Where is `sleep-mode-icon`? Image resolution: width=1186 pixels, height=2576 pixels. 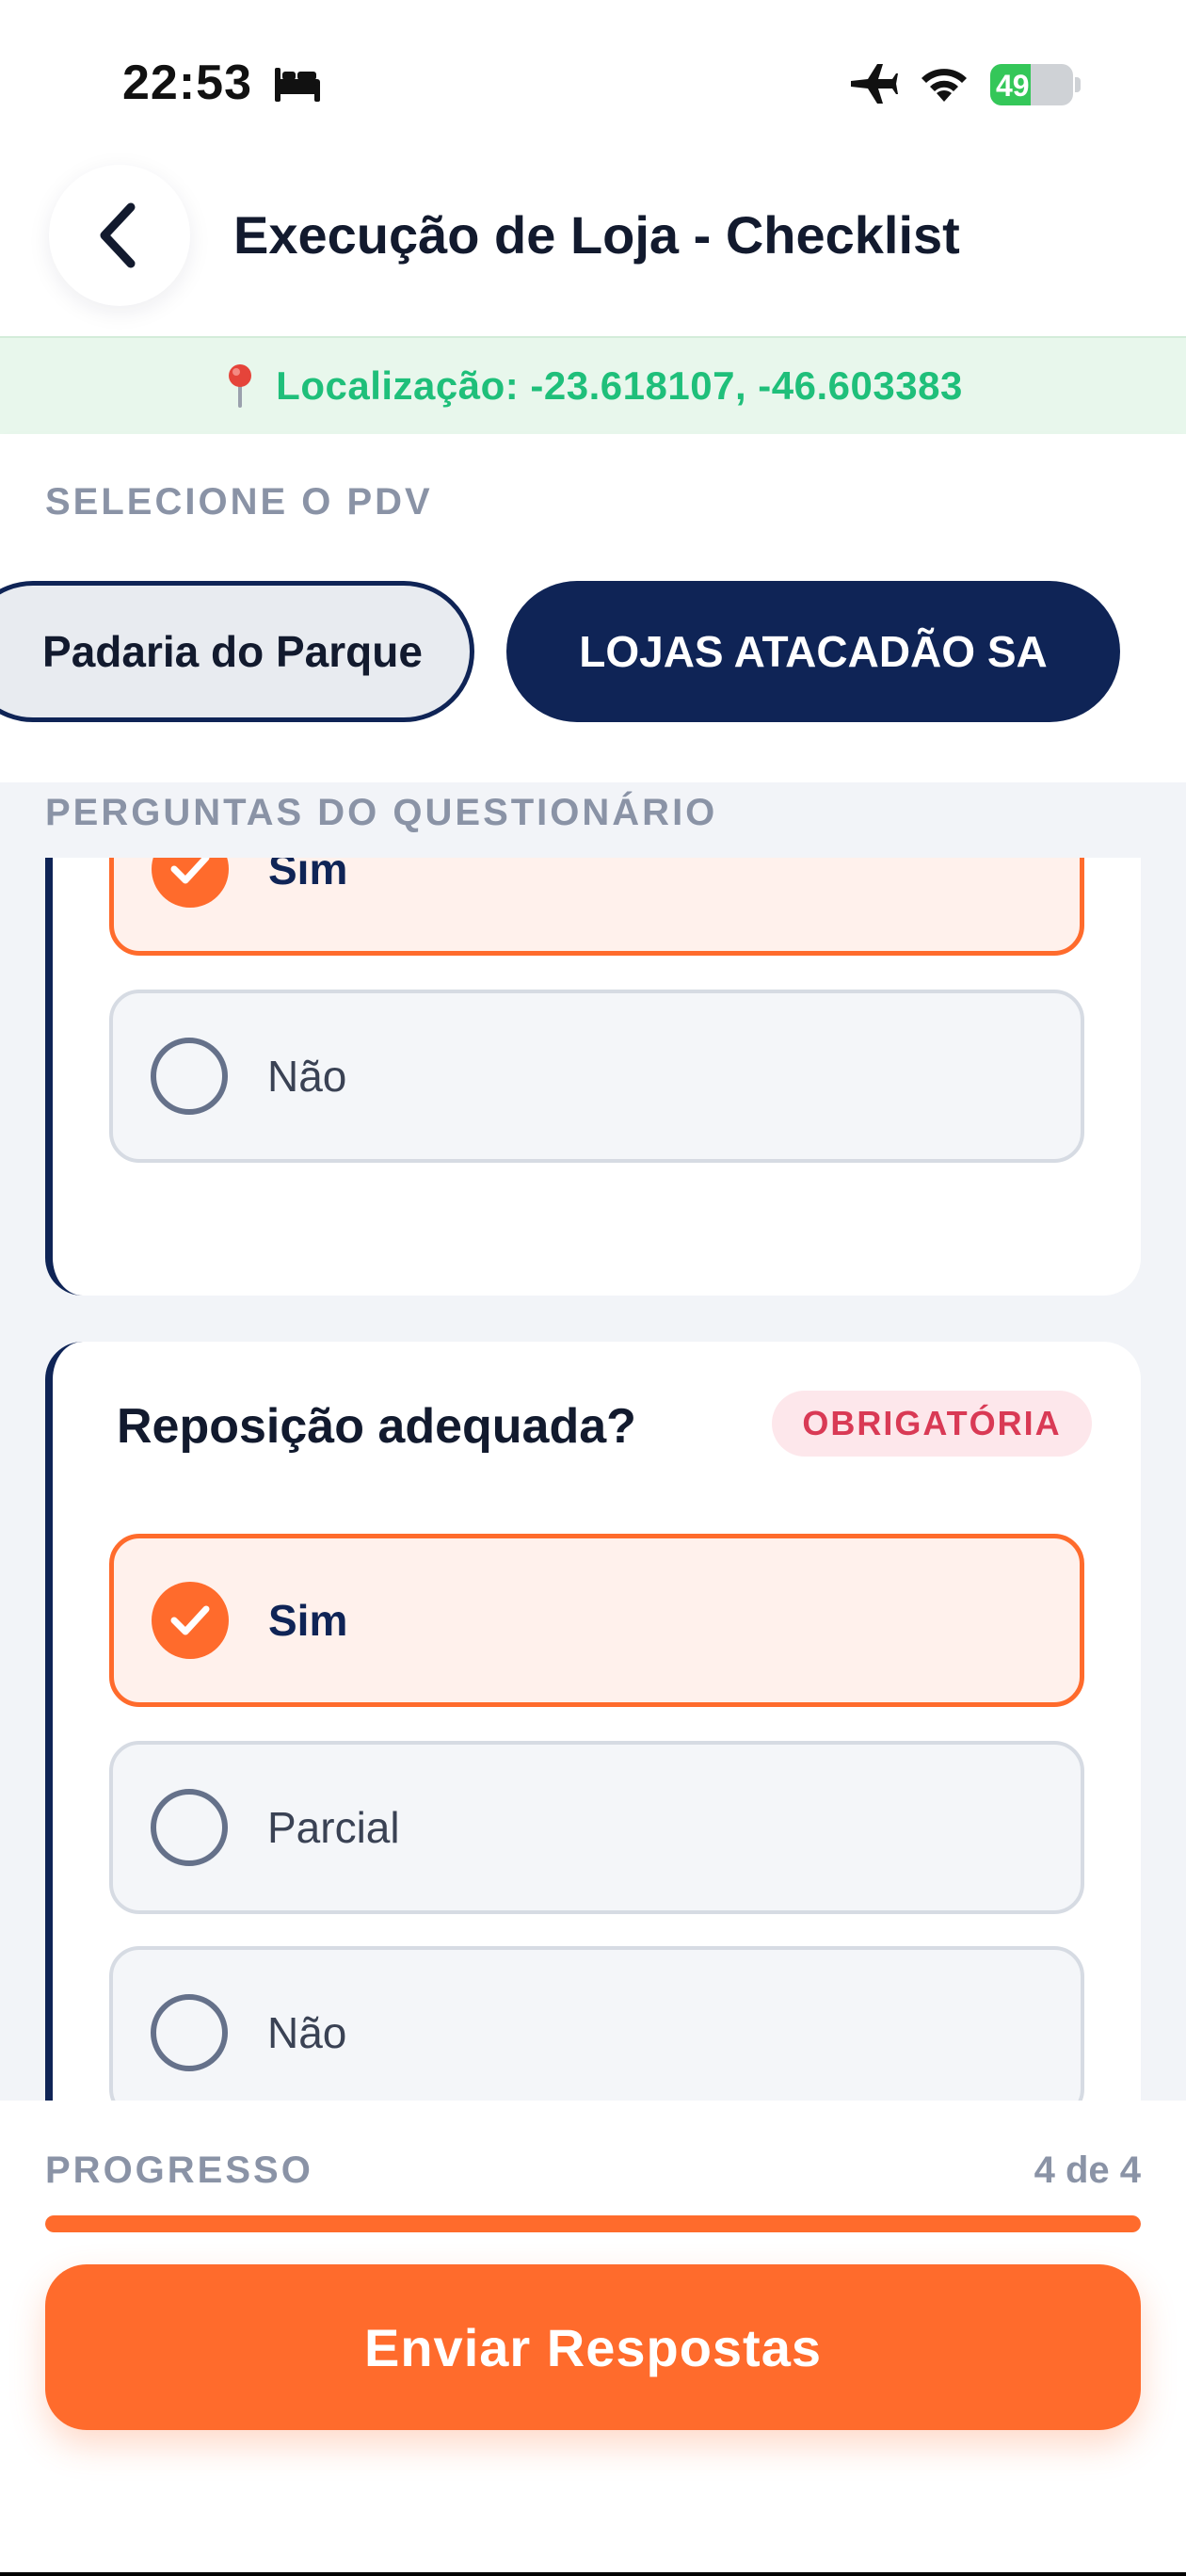 sleep-mode-icon is located at coordinates (297, 85).